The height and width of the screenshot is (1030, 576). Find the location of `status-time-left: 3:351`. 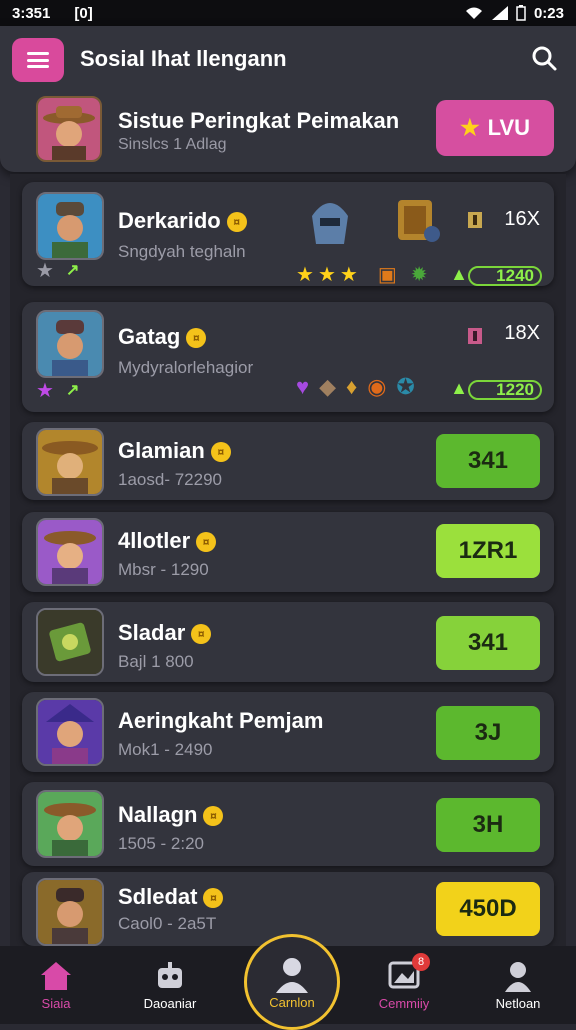

status-time-left: 3:351 is located at coordinates (31, 13).